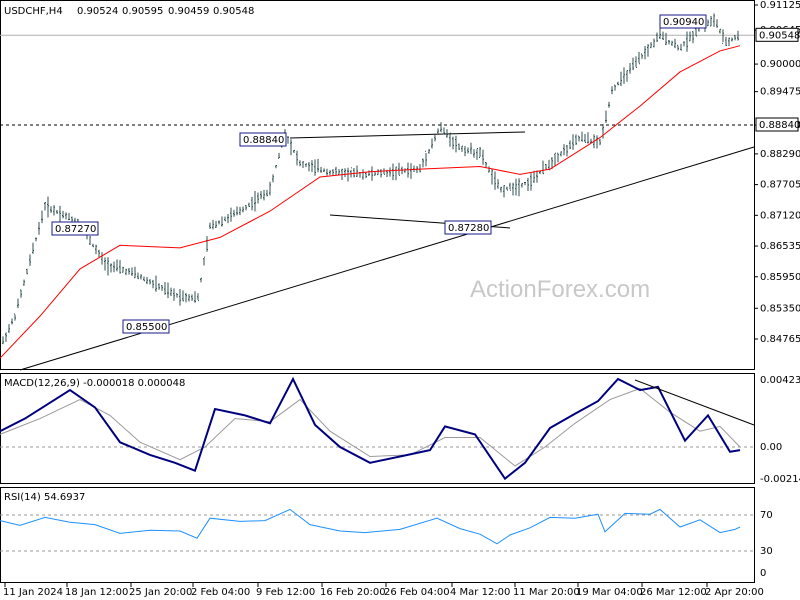 The image size is (800, 600). Describe the element at coordinates (780, 5) in the screenshot. I see `y-tick-label: 0.91125` at that location.